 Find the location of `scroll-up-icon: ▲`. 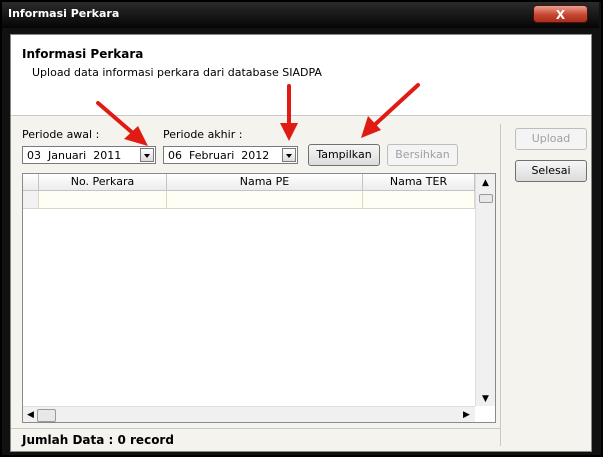

scroll-up-icon: ▲ is located at coordinates (485, 183).